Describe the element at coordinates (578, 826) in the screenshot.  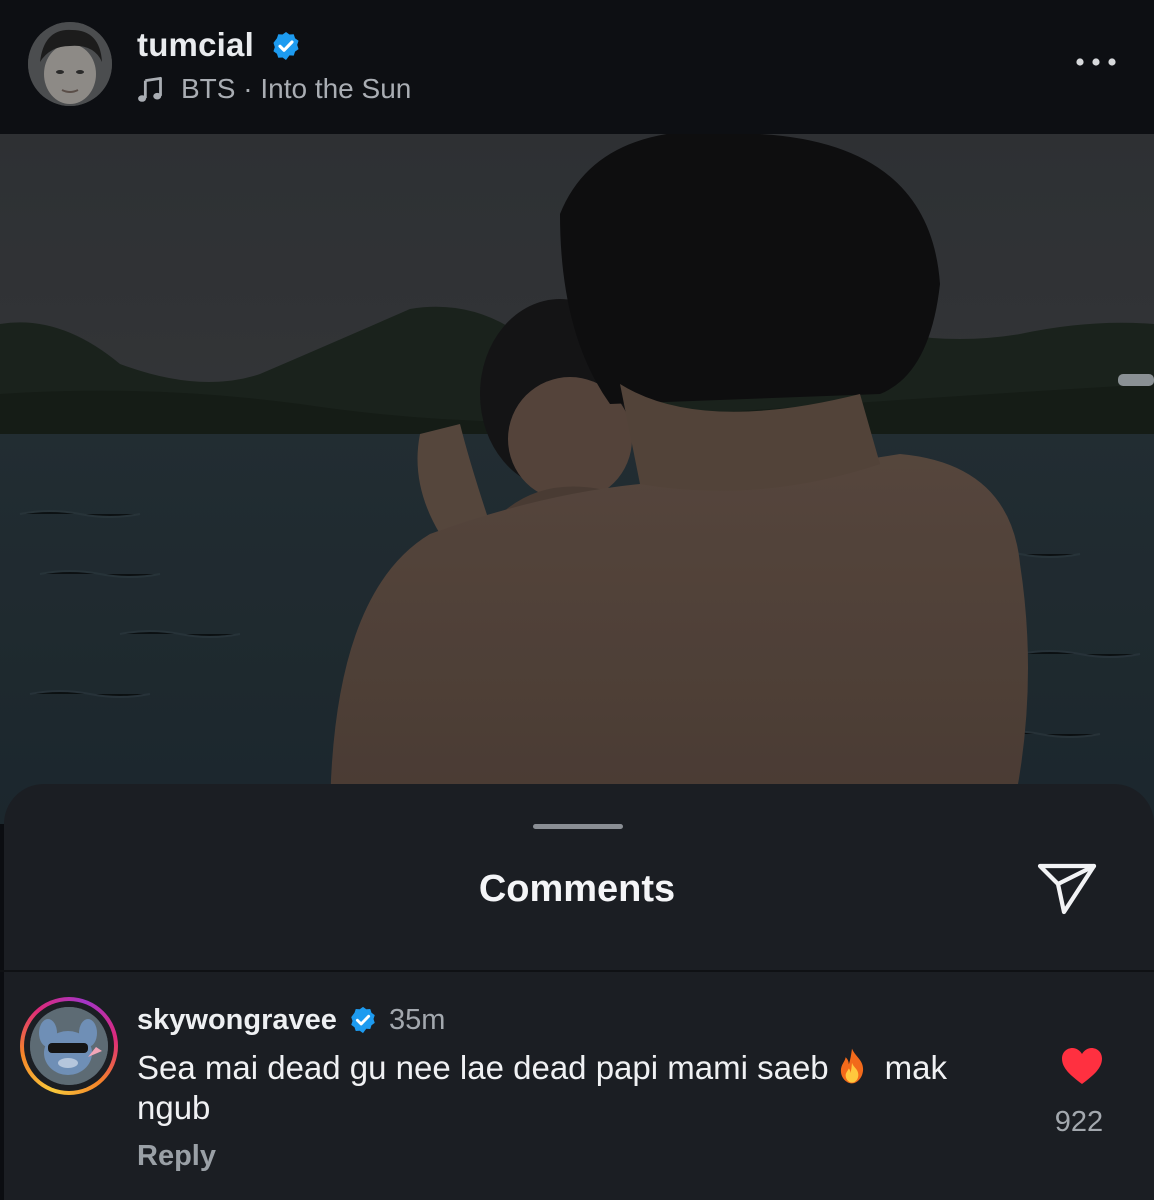
I see `sheet-drag-handle` at that location.